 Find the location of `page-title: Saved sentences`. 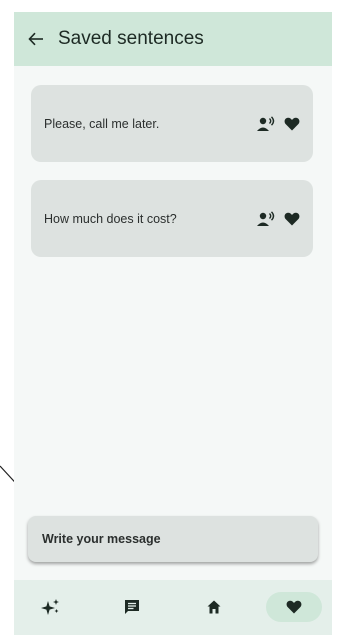

page-title: Saved sentences is located at coordinates (131, 38).